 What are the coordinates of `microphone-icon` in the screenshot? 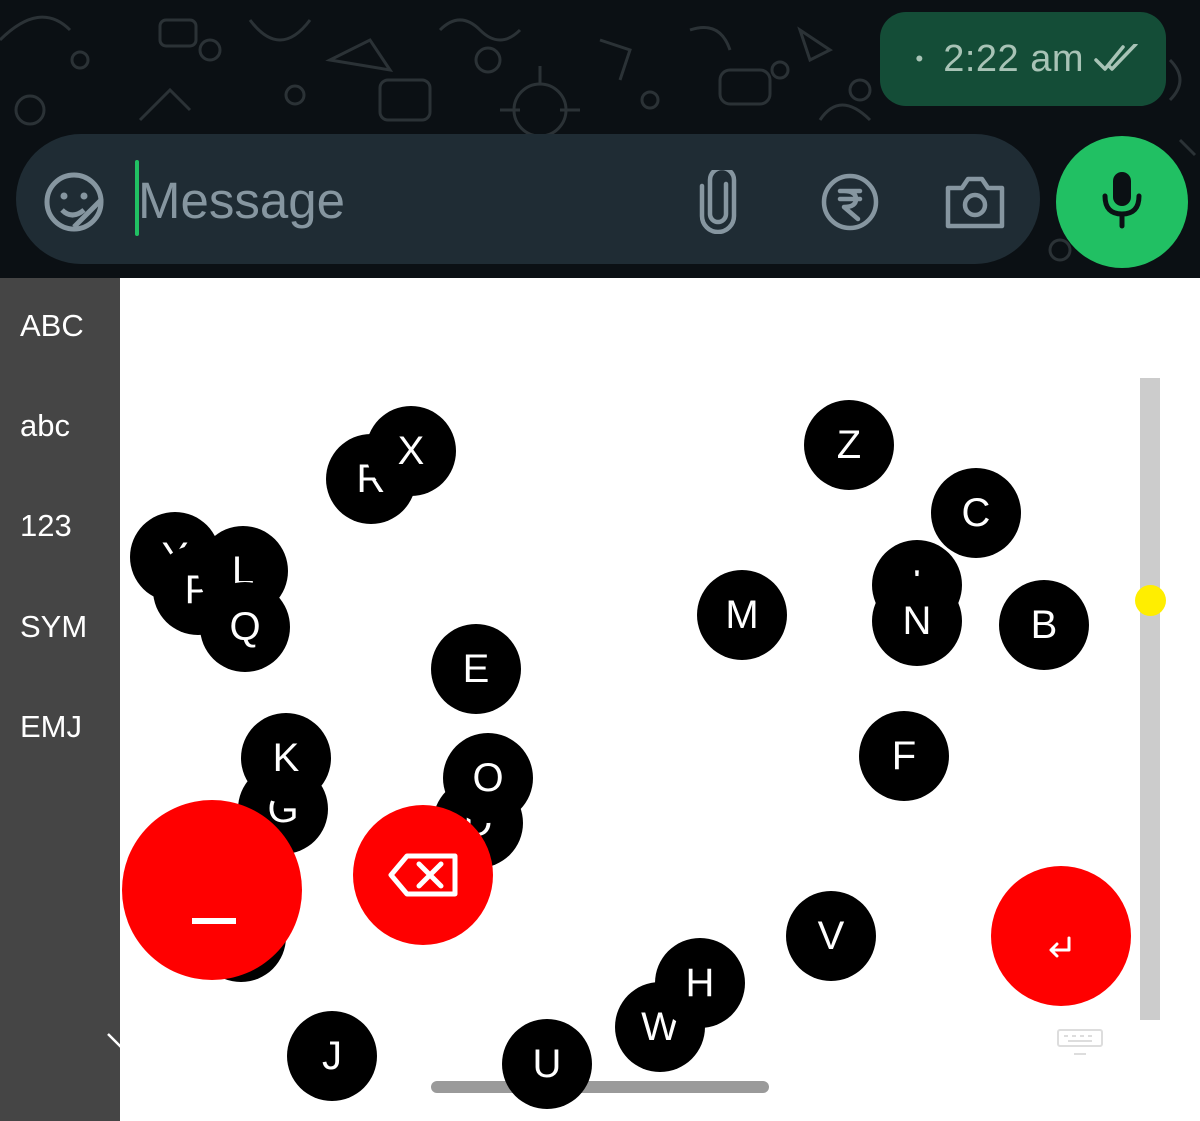 It's located at (1122, 202).